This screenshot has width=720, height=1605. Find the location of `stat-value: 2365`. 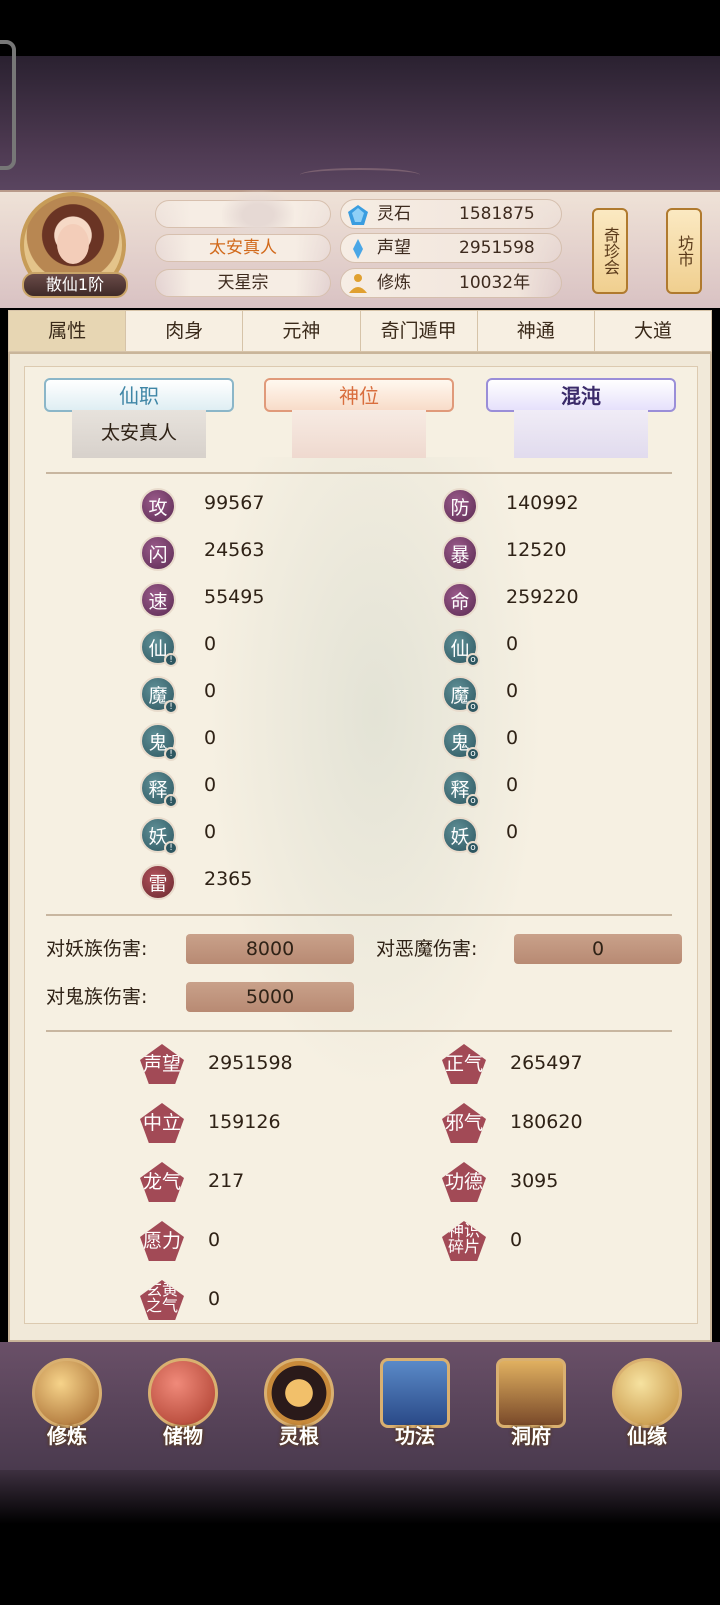

stat-value: 2365 is located at coordinates (228, 879).